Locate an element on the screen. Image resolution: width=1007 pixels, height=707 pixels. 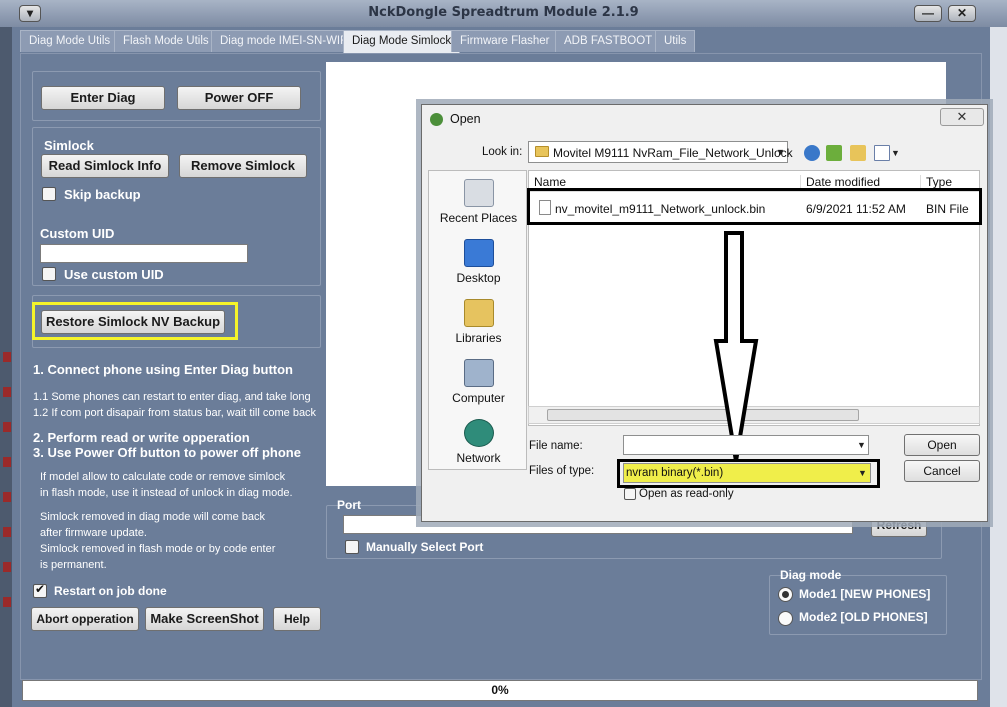
look-in-label: Look in: is located at coordinates (502, 152).